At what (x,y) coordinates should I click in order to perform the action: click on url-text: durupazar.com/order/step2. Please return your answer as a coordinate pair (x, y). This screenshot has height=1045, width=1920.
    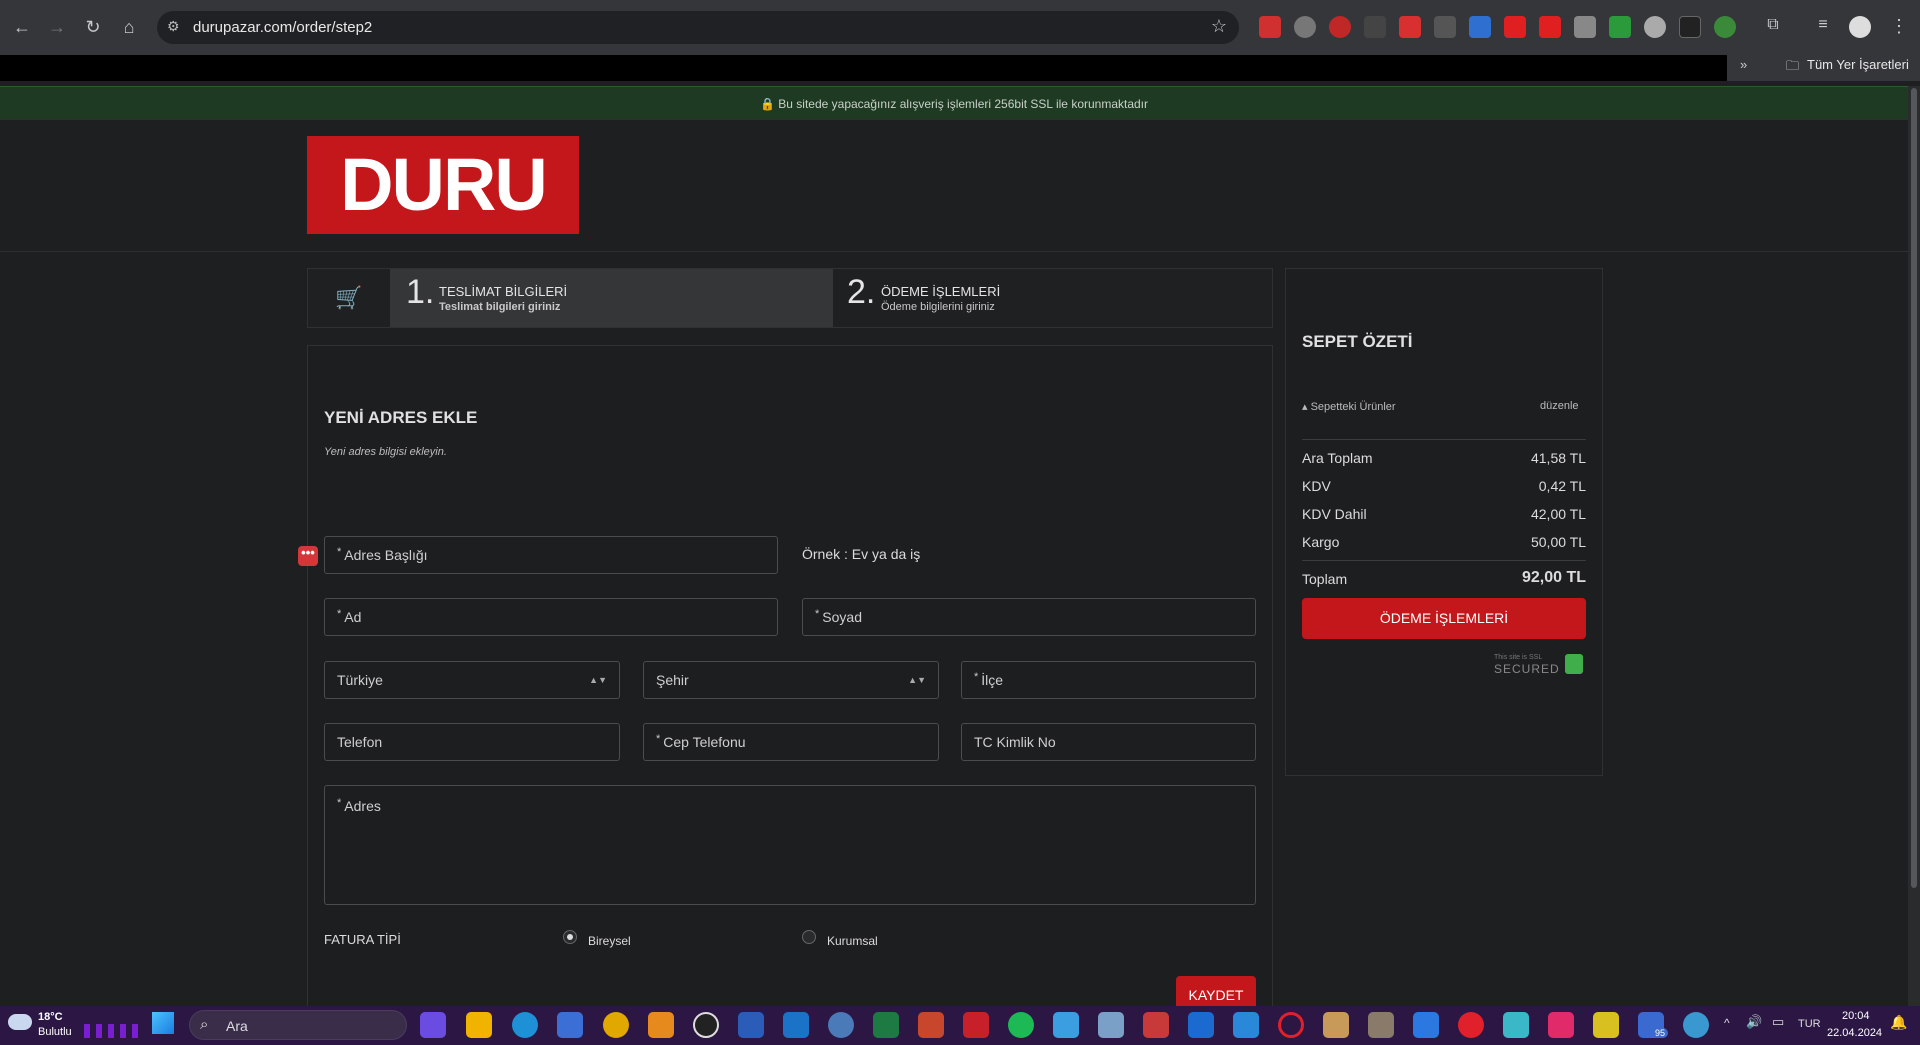
    Looking at the image, I should click on (282, 27).